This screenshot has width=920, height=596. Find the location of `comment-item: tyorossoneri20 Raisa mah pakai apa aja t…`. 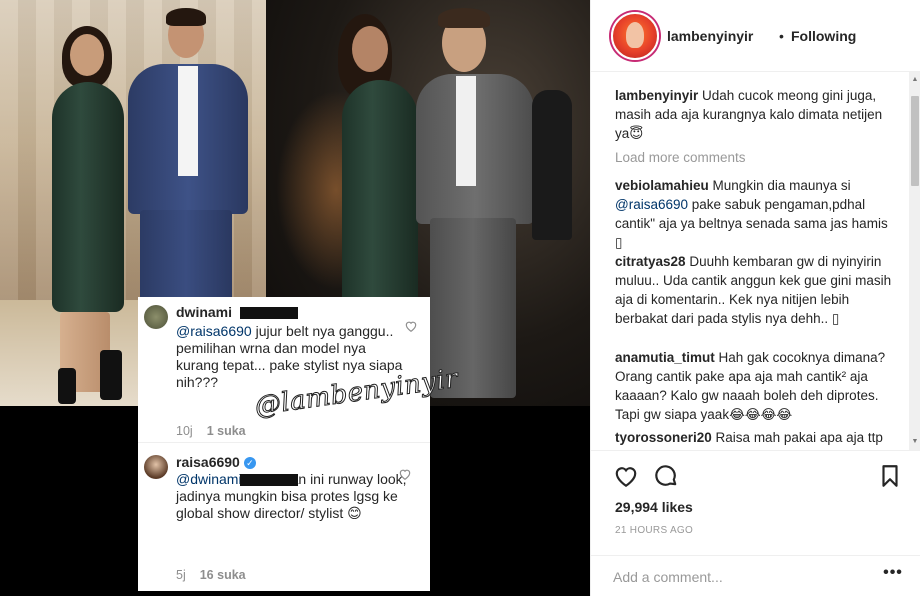

comment-item: tyorossoneri20 Raisa mah pakai apa aja t… is located at coordinates (749, 440).